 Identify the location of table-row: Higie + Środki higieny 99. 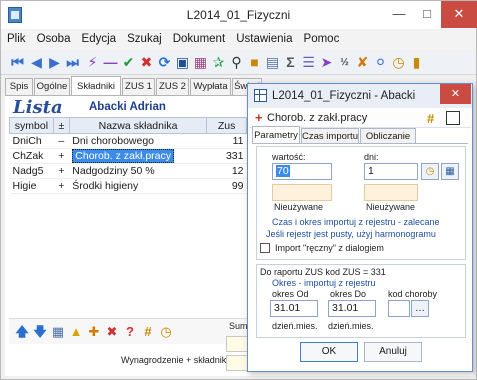
(128, 186).